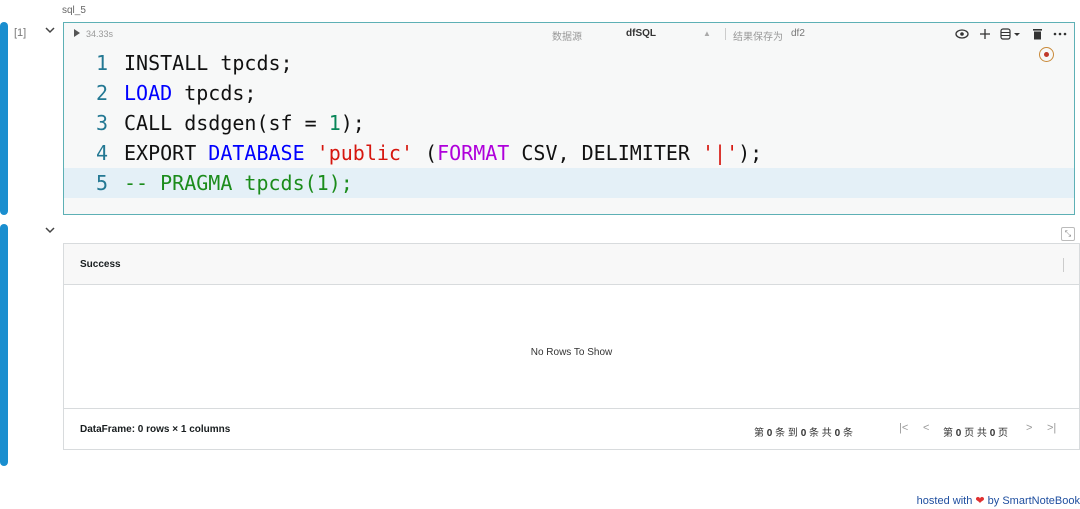 Image resolution: width=1080 pixels, height=509 pixels. I want to click on line-number: 3, so click(101, 123).